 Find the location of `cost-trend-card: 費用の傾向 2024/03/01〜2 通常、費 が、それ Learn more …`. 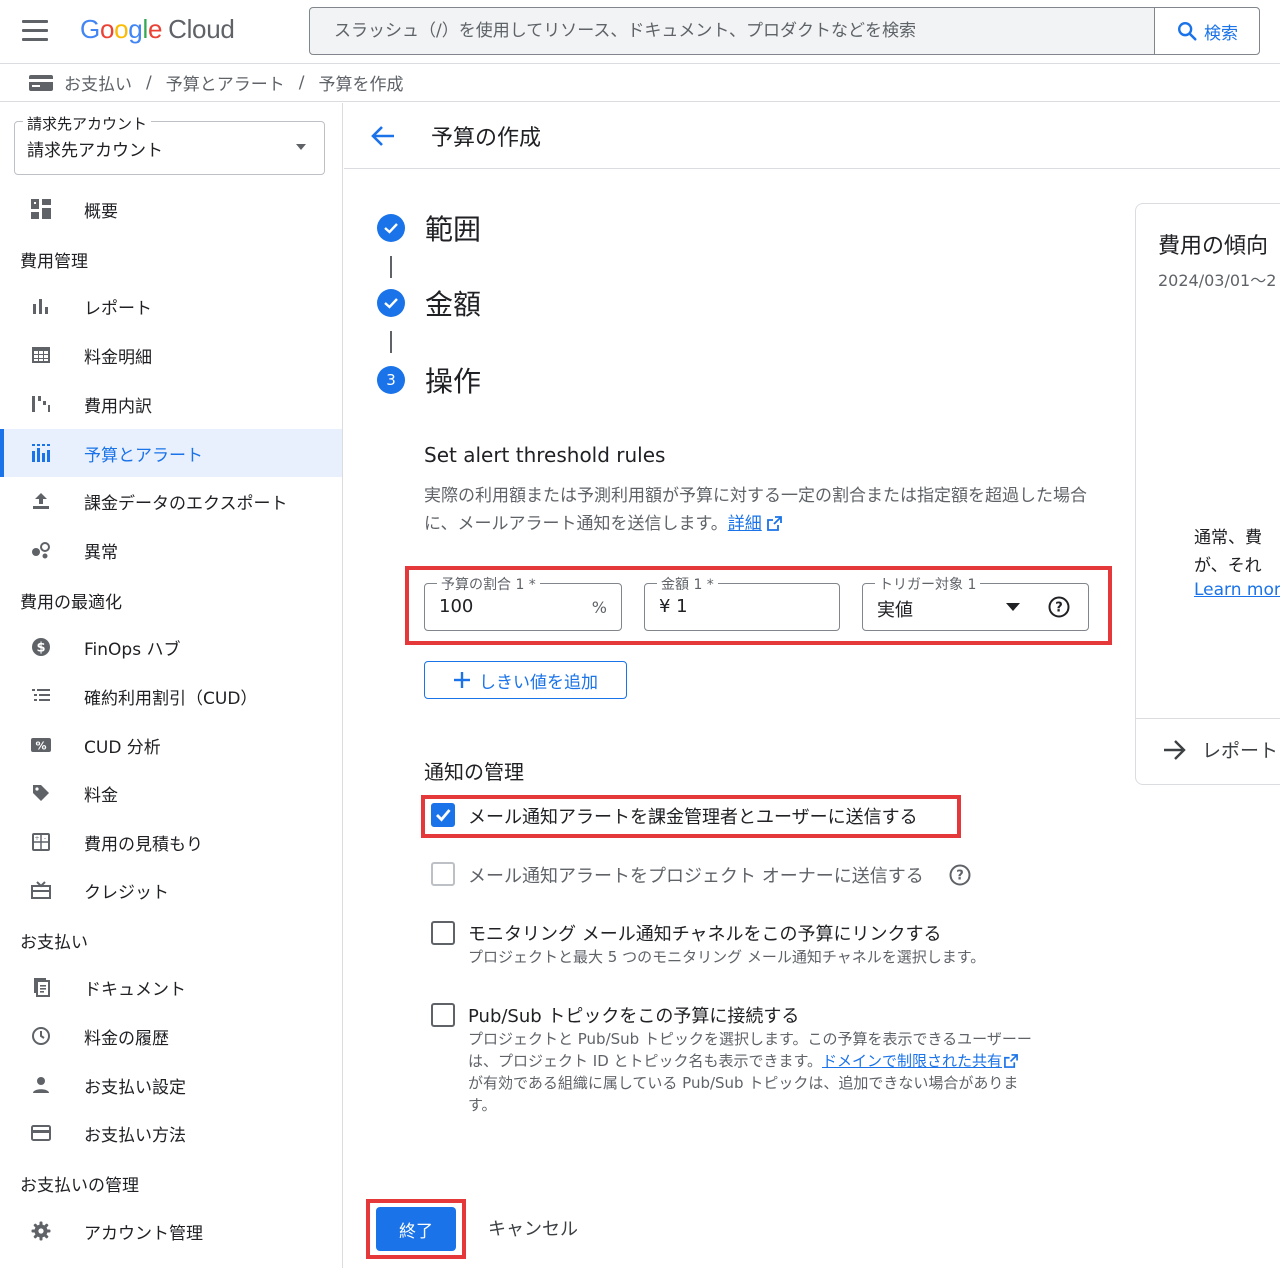

cost-trend-card: 費用の傾向 2024/03/01〜2 通常、費 が、それ Learn more … is located at coordinates (1207, 494).